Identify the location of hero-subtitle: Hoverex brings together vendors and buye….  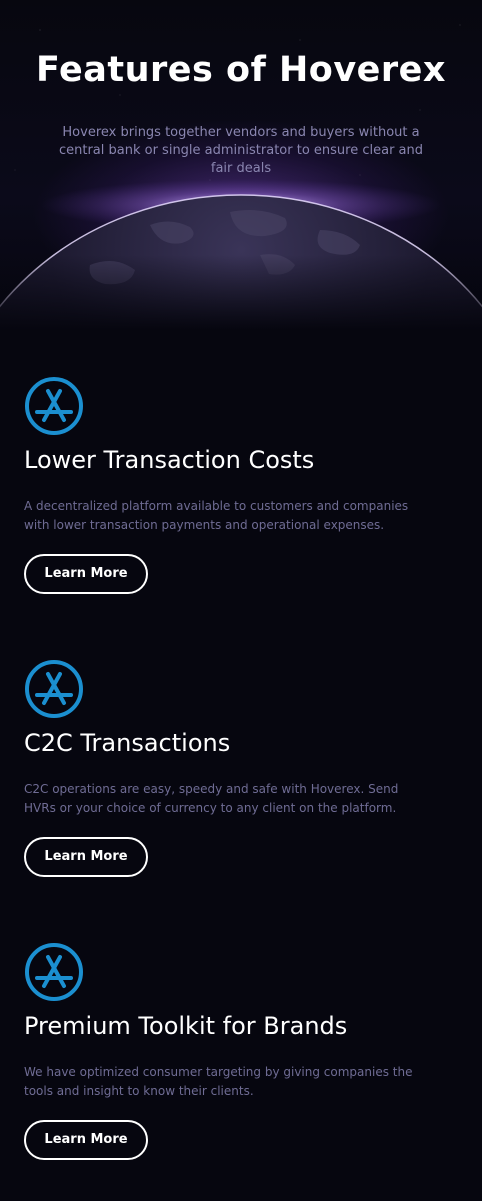
(241, 150).